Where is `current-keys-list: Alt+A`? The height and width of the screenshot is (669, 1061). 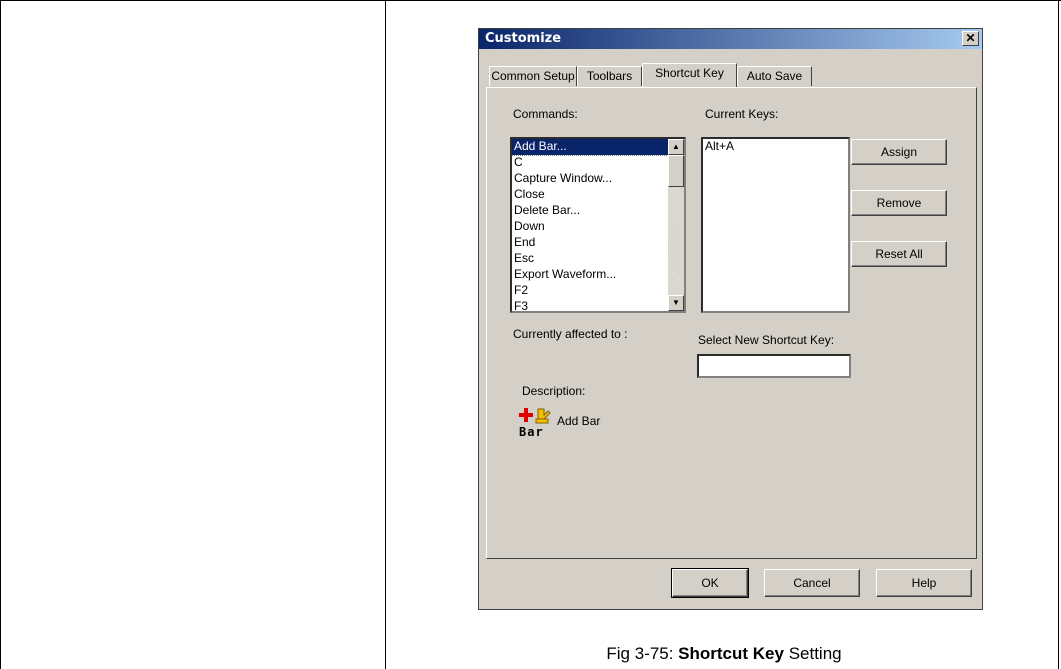
current-keys-list: Alt+A is located at coordinates (775, 225).